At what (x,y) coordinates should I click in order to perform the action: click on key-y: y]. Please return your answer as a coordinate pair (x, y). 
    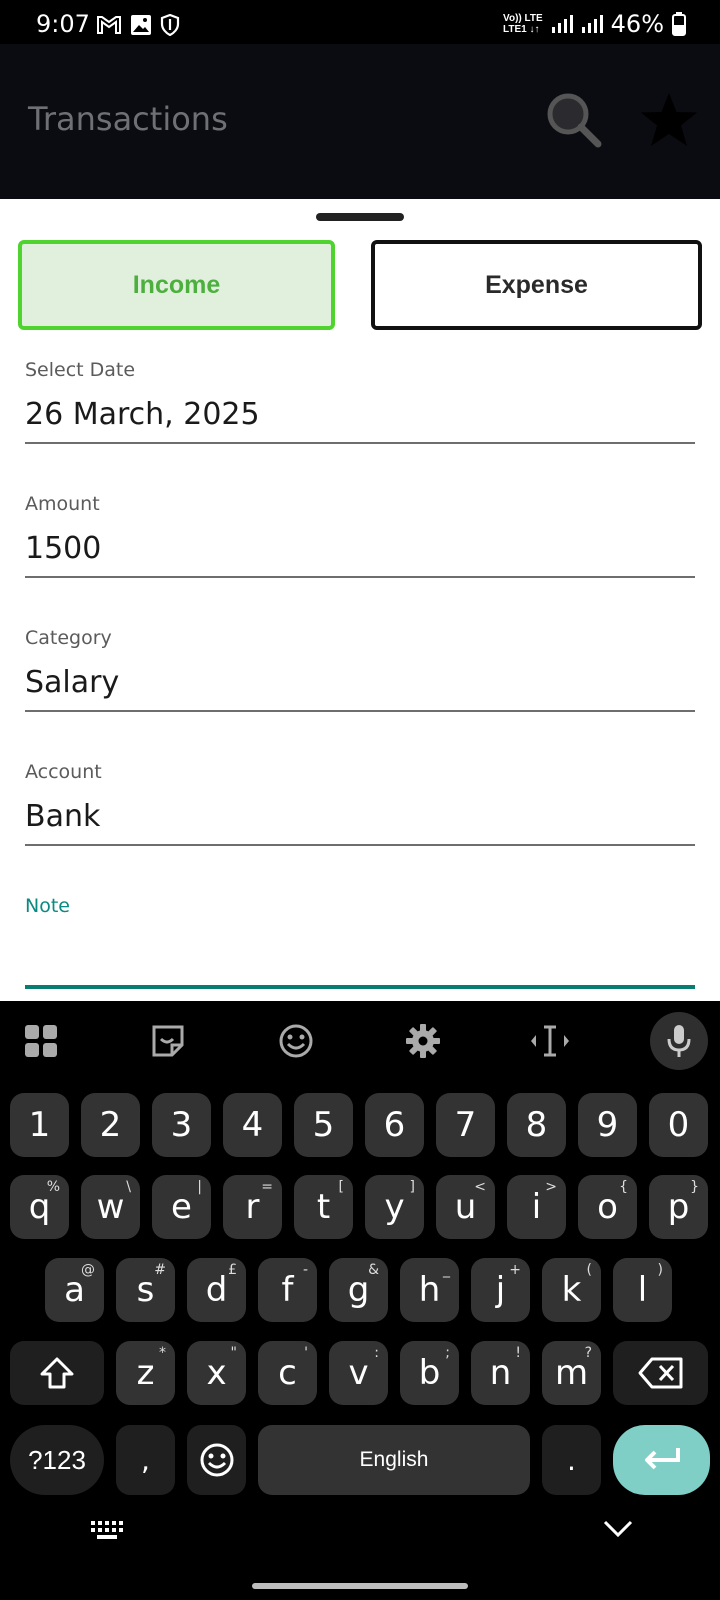
    Looking at the image, I should click on (394, 1207).